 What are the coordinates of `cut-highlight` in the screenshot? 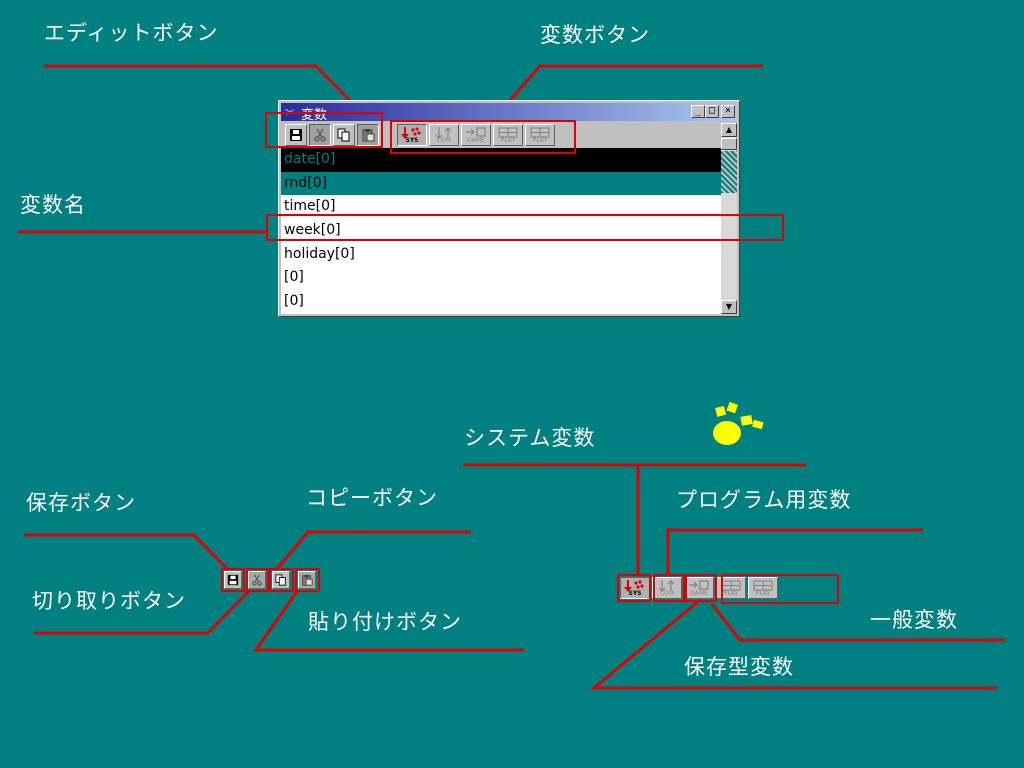 It's located at (257, 580).